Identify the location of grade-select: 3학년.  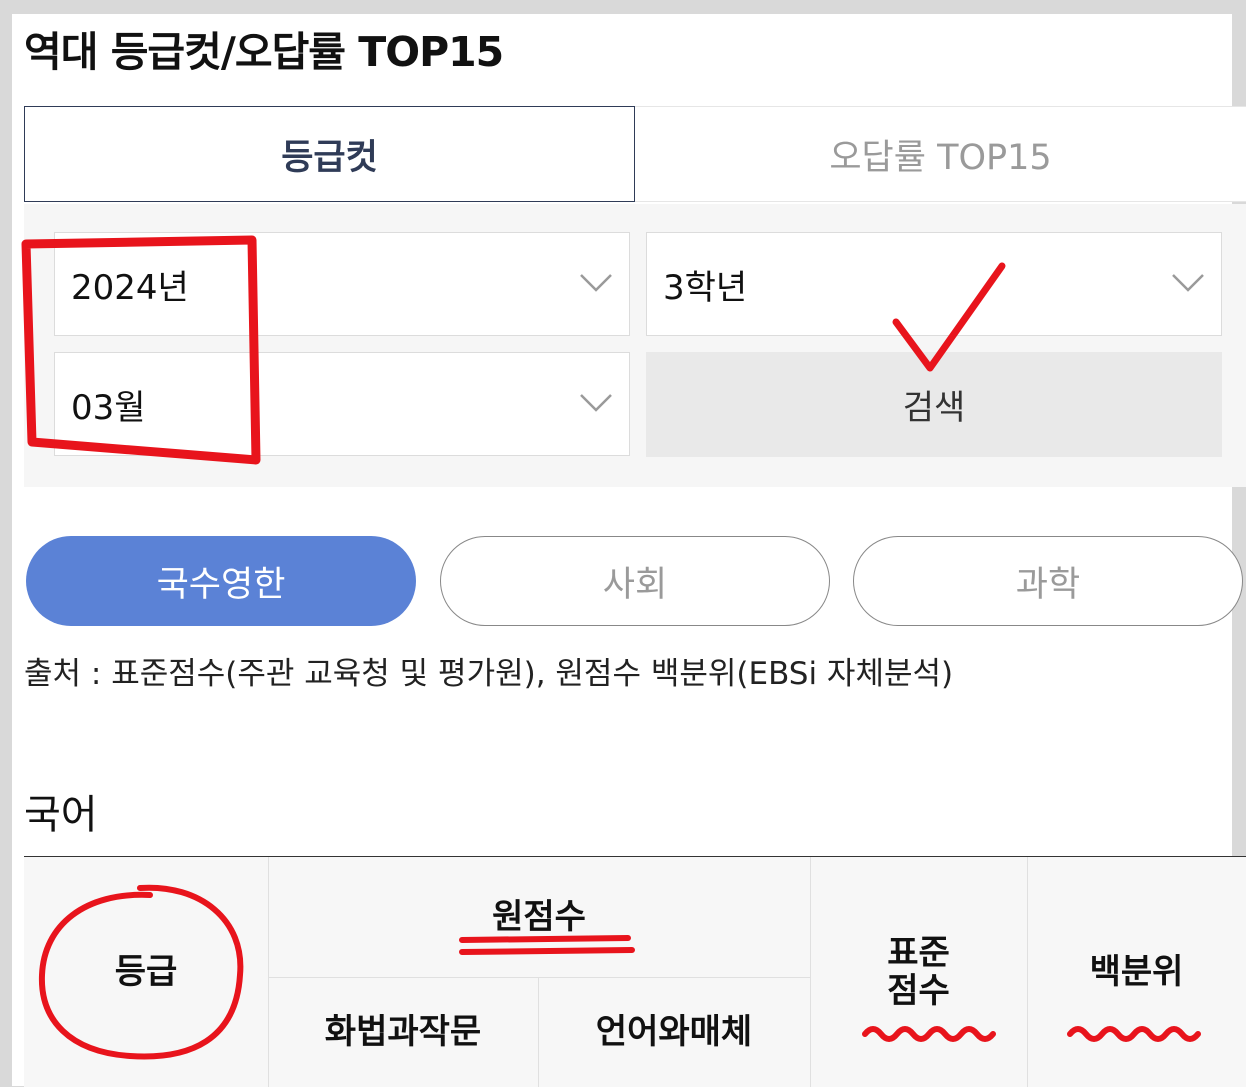
(934, 284).